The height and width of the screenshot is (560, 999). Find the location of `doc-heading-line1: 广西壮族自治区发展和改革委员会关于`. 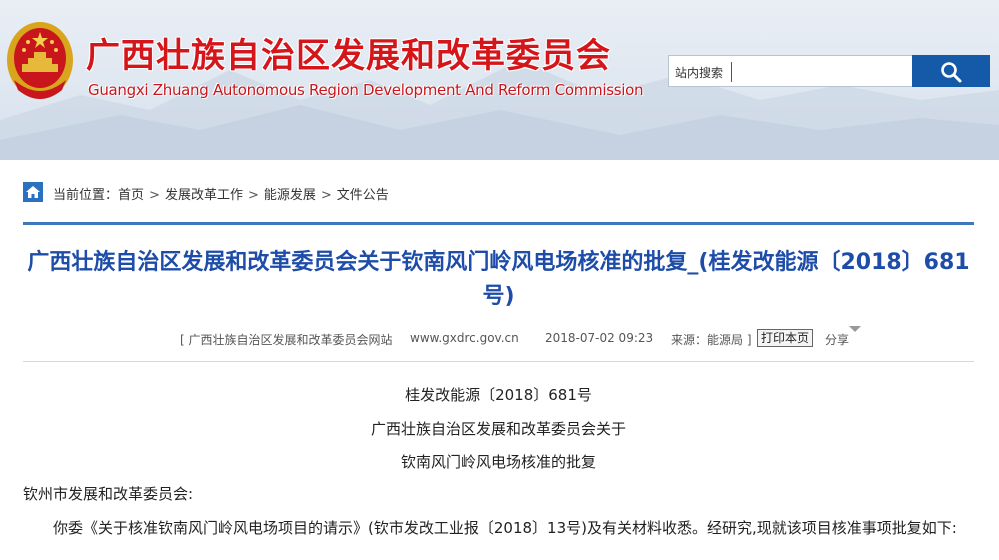

doc-heading-line1: 广西壮族自治区发展和改革委员会关于 is located at coordinates (498, 429).